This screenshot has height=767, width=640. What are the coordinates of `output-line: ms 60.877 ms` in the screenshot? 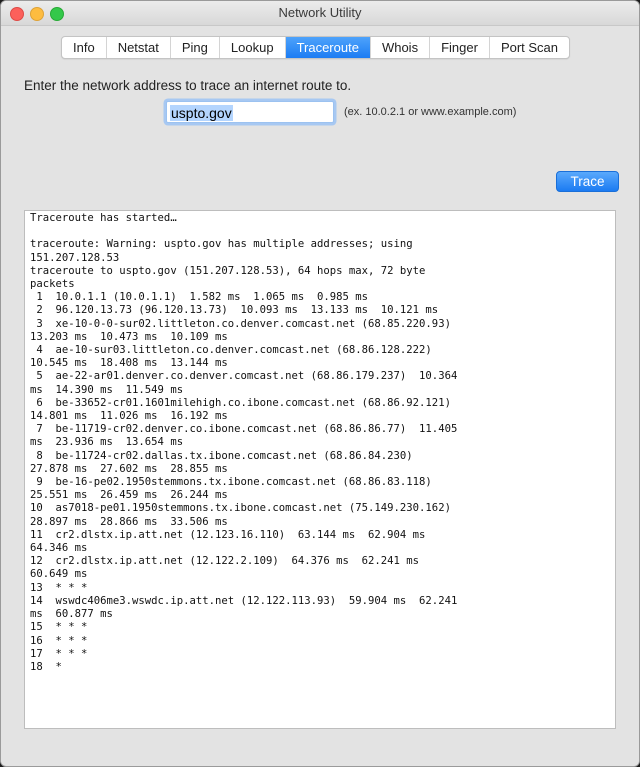 It's located at (71, 614).